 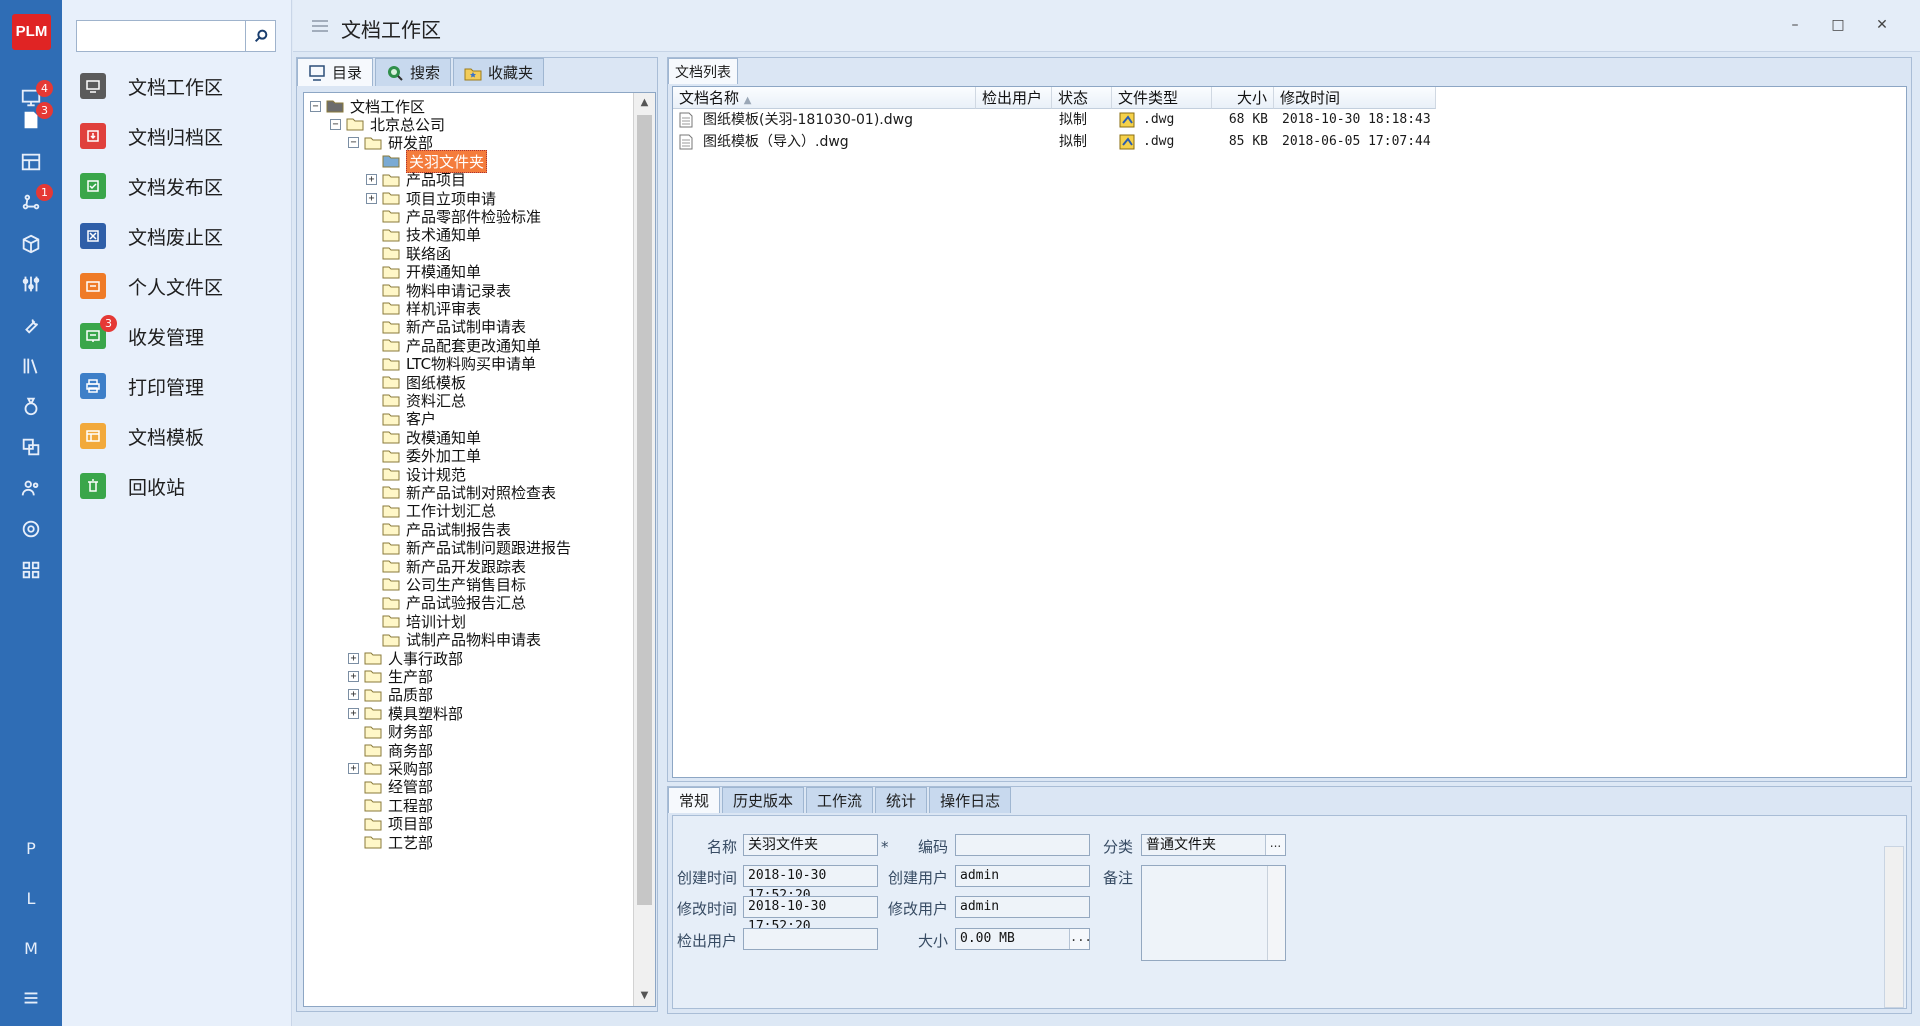 What do you see at coordinates (31, 570) in the screenshot?
I see `grid-icon` at bounding box center [31, 570].